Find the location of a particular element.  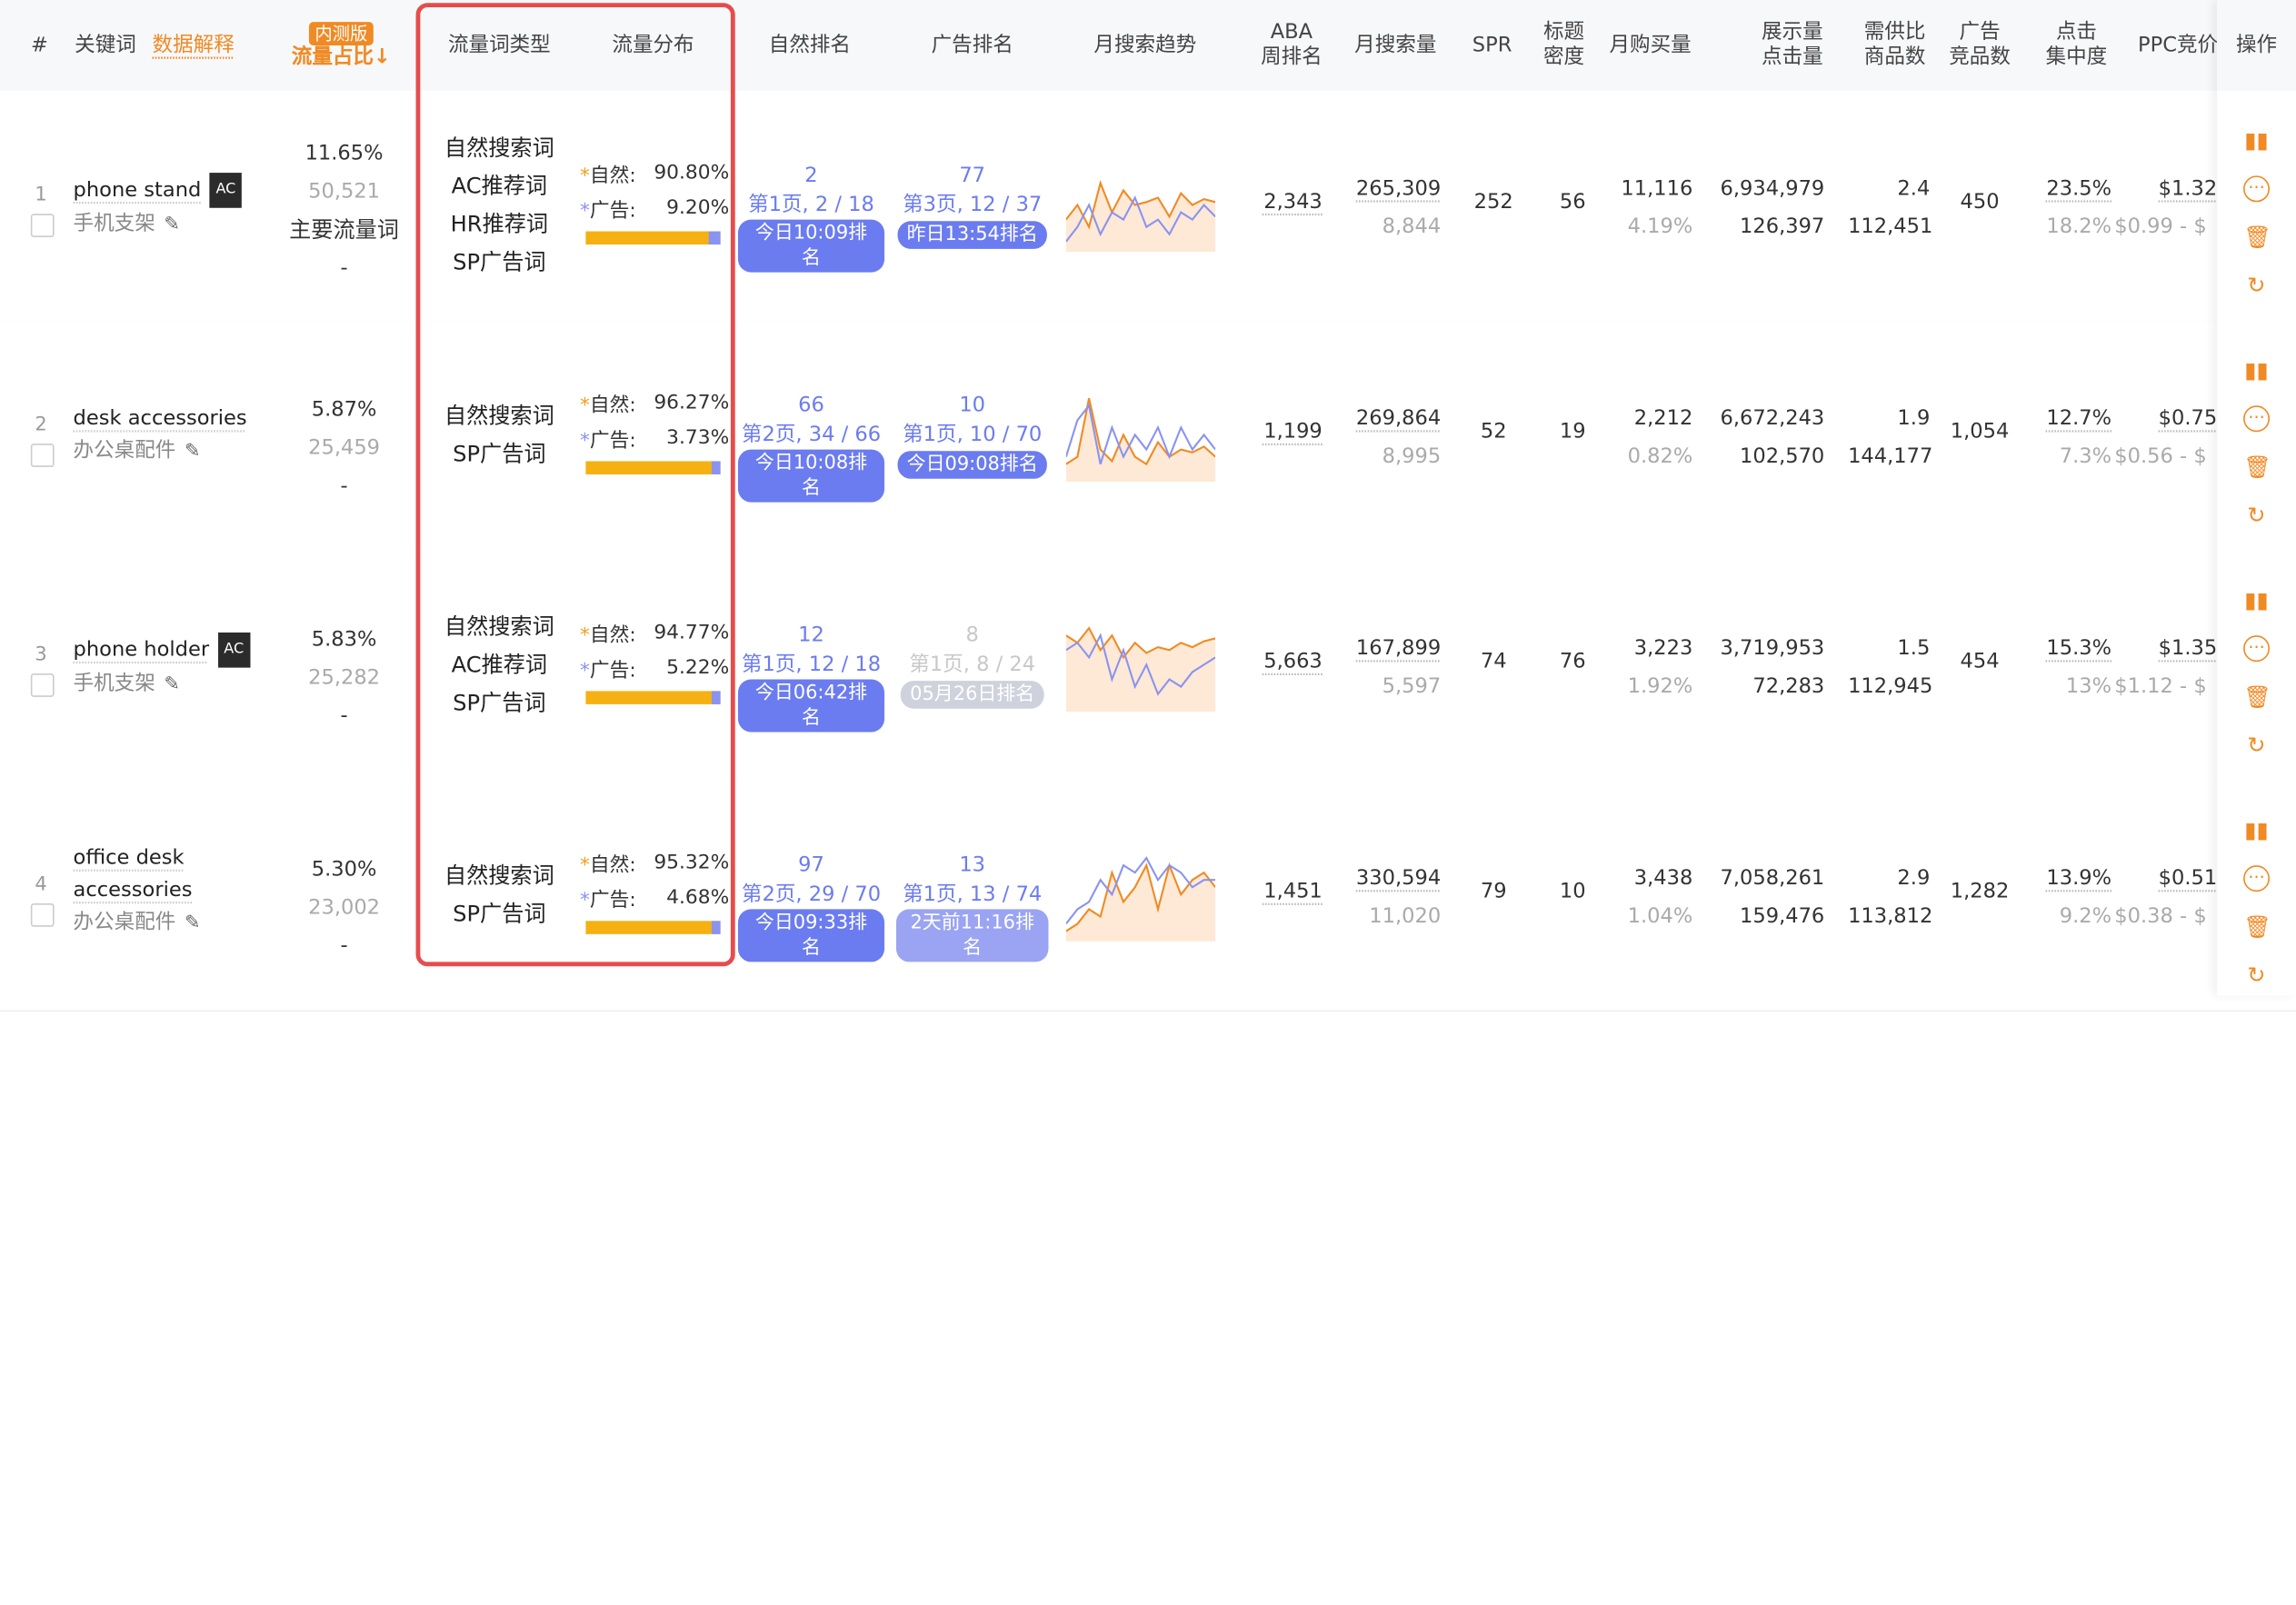

ad-rank-value: 13 is located at coordinates (972, 865).